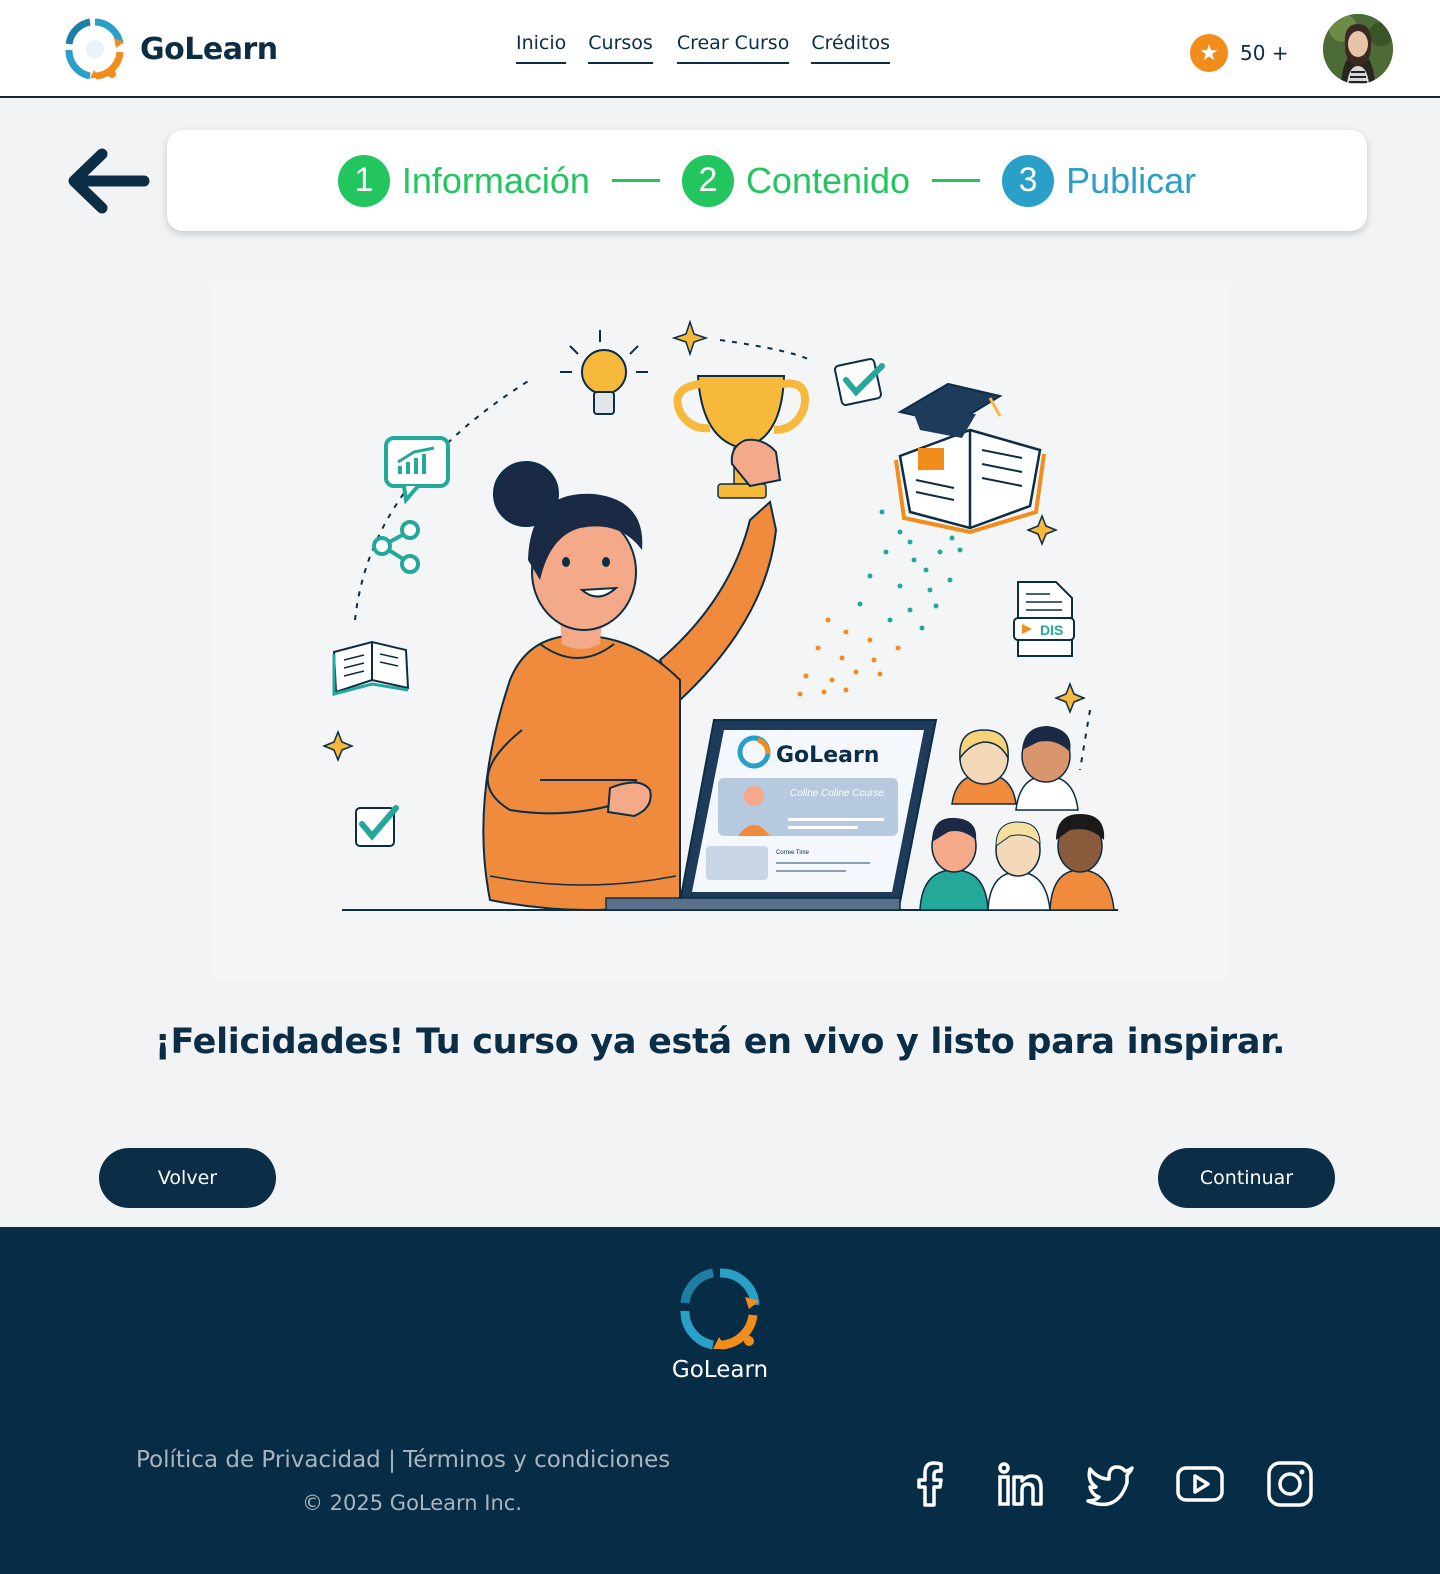 Image resolution: width=1440 pixels, height=1574 pixels. I want to click on instagram-icon, so click(1290, 1484).